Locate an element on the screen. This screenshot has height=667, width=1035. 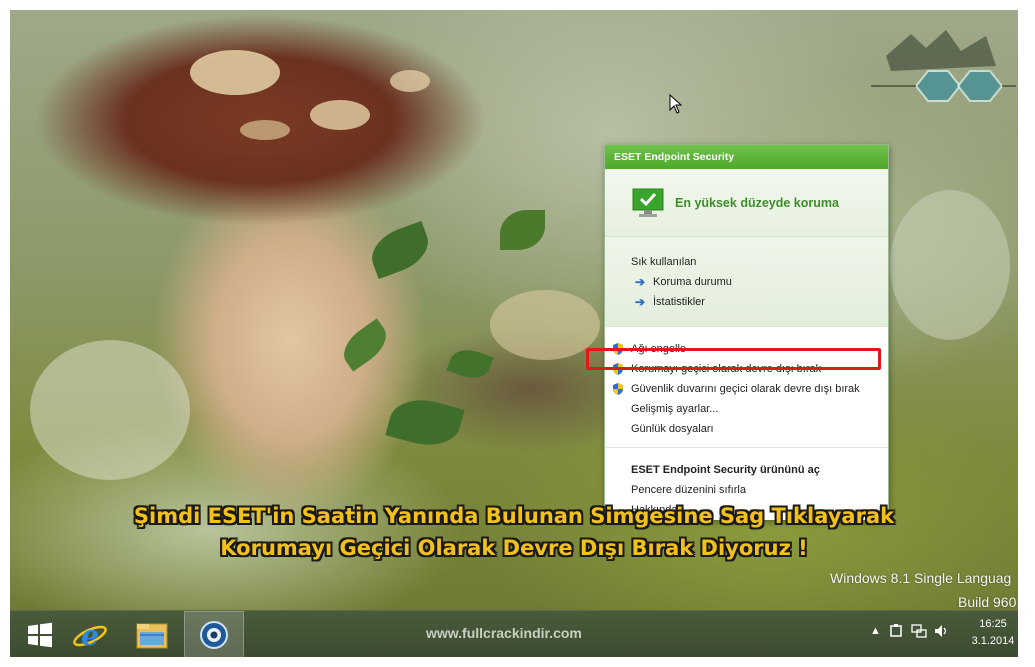
power-icon is located at coordinates (896, 631).